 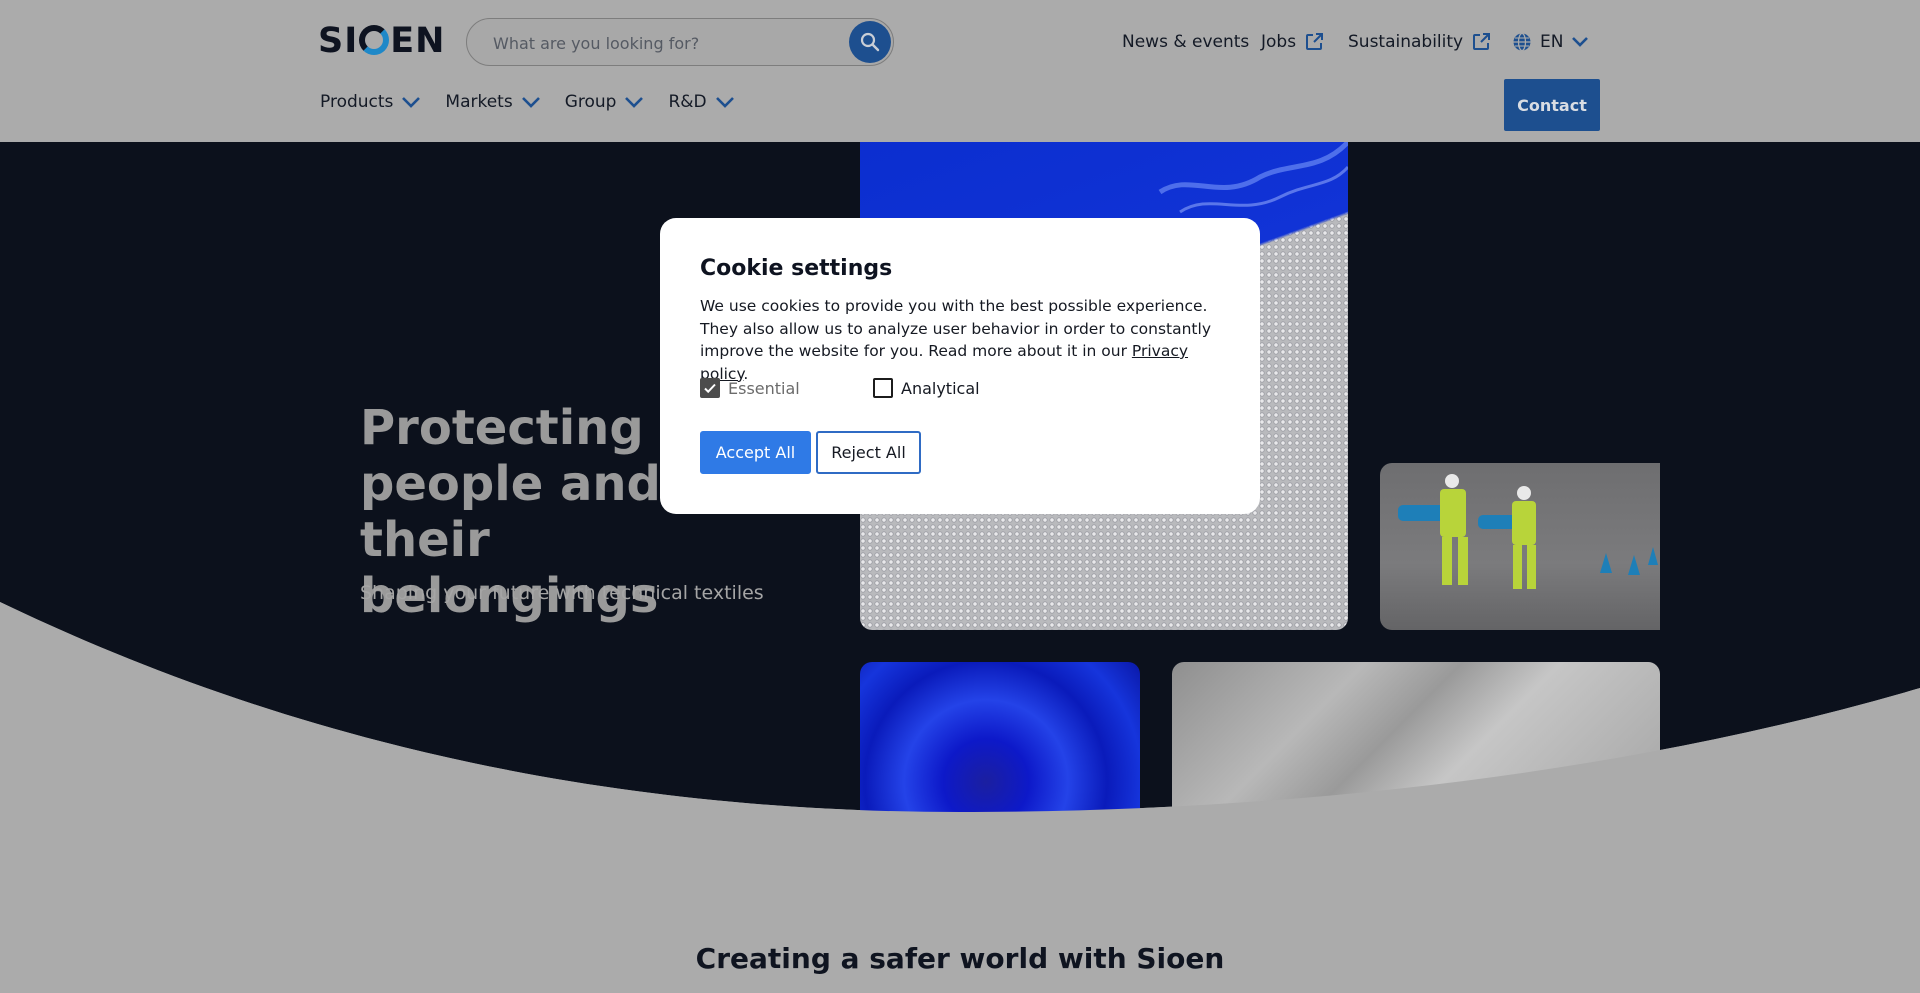 What do you see at coordinates (1552, 105) in the screenshot?
I see `contact-button: Contact` at bounding box center [1552, 105].